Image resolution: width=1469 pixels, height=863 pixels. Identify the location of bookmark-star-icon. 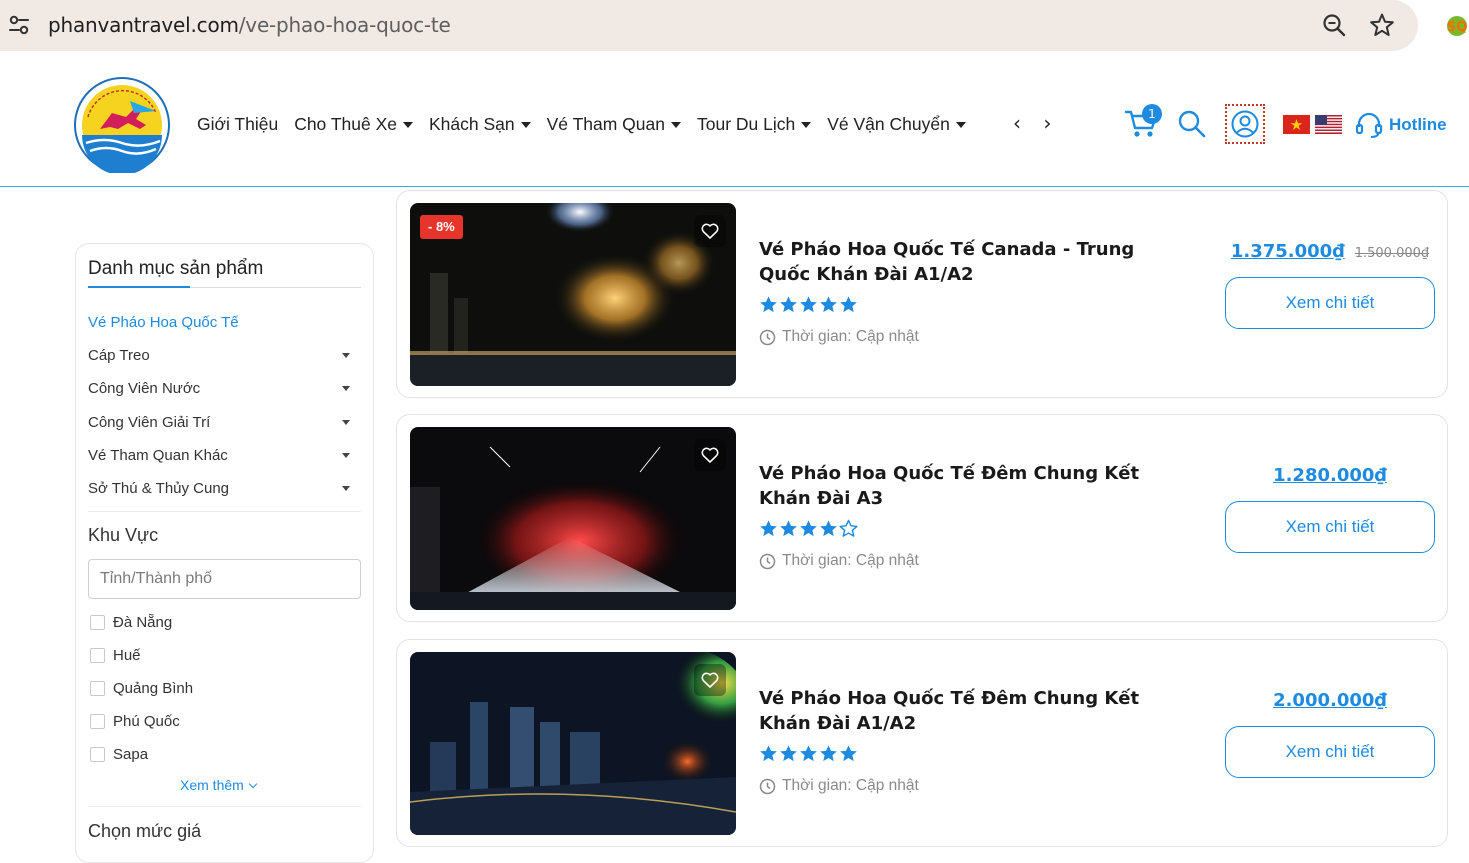
(1382, 25).